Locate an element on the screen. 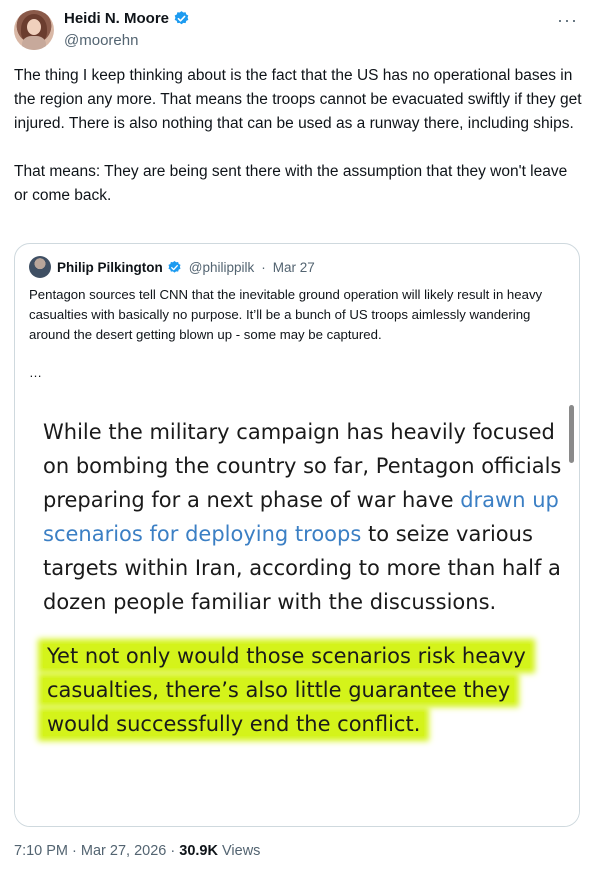 Image resolution: width=596 pixels, height=878 pixels. author-handle: @moorehn is located at coordinates (101, 40).